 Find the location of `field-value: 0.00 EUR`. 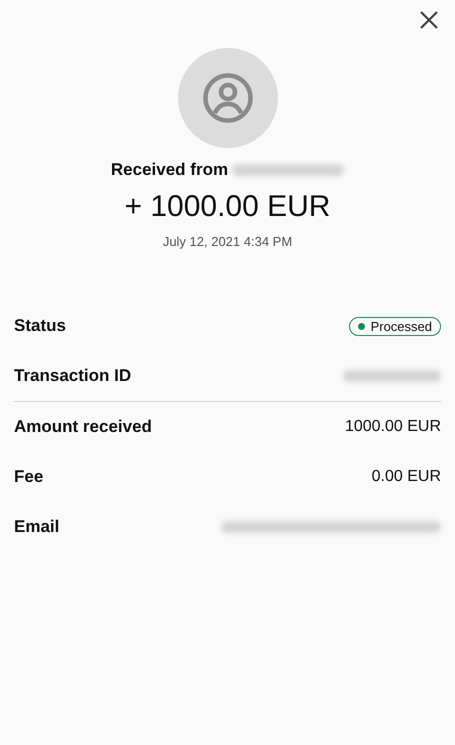

field-value: 0.00 EUR is located at coordinates (406, 477).